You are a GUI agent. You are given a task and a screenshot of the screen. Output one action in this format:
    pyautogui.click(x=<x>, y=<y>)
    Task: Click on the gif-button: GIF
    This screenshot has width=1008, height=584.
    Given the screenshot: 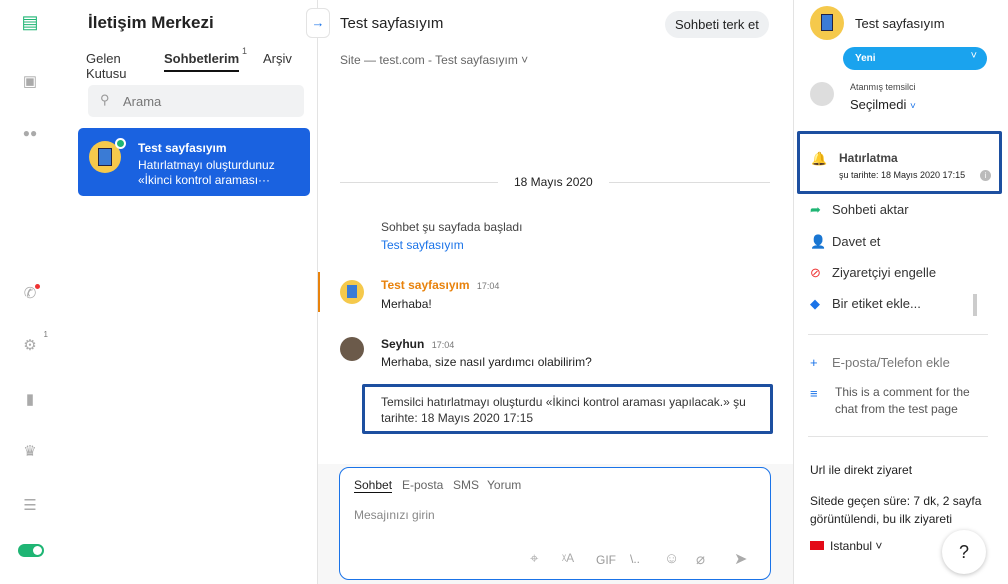 What is the action you would take?
    pyautogui.click(x=606, y=560)
    